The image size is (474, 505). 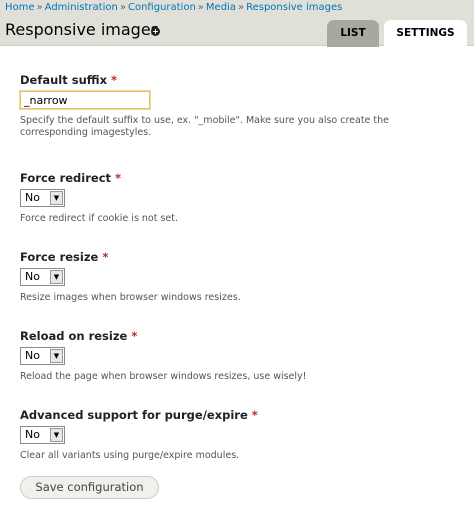 What do you see at coordinates (81, 7) in the screenshot?
I see `breadcrumb-administration: Administration` at bounding box center [81, 7].